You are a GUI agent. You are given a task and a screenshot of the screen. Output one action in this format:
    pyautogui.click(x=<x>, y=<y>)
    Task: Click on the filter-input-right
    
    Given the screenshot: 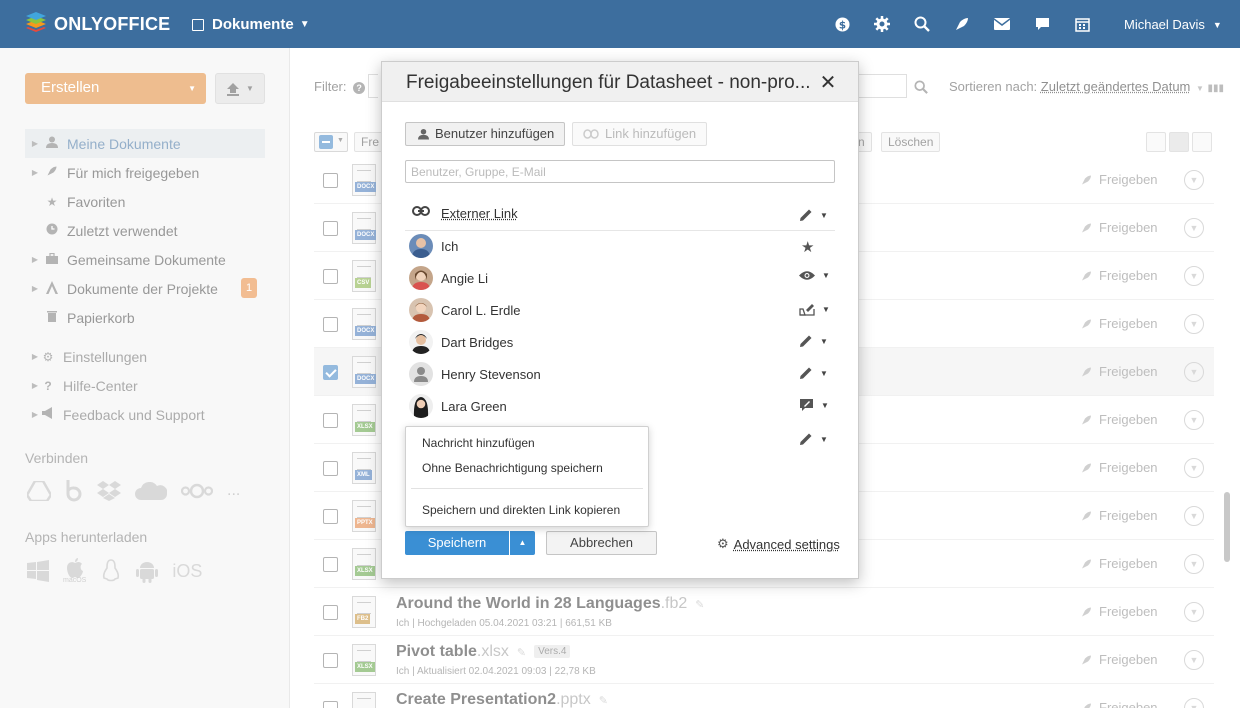 What is the action you would take?
    pyautogui.click(x=882, y=86)
    